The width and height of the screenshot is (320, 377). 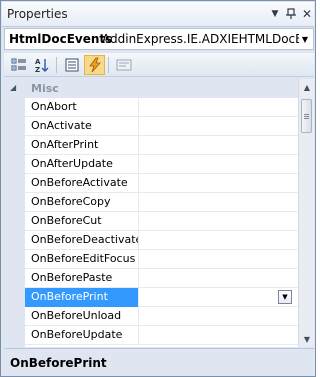 I want to click on property-row-selected: OnBeforePrint ▼, so click(x=161, y=297).